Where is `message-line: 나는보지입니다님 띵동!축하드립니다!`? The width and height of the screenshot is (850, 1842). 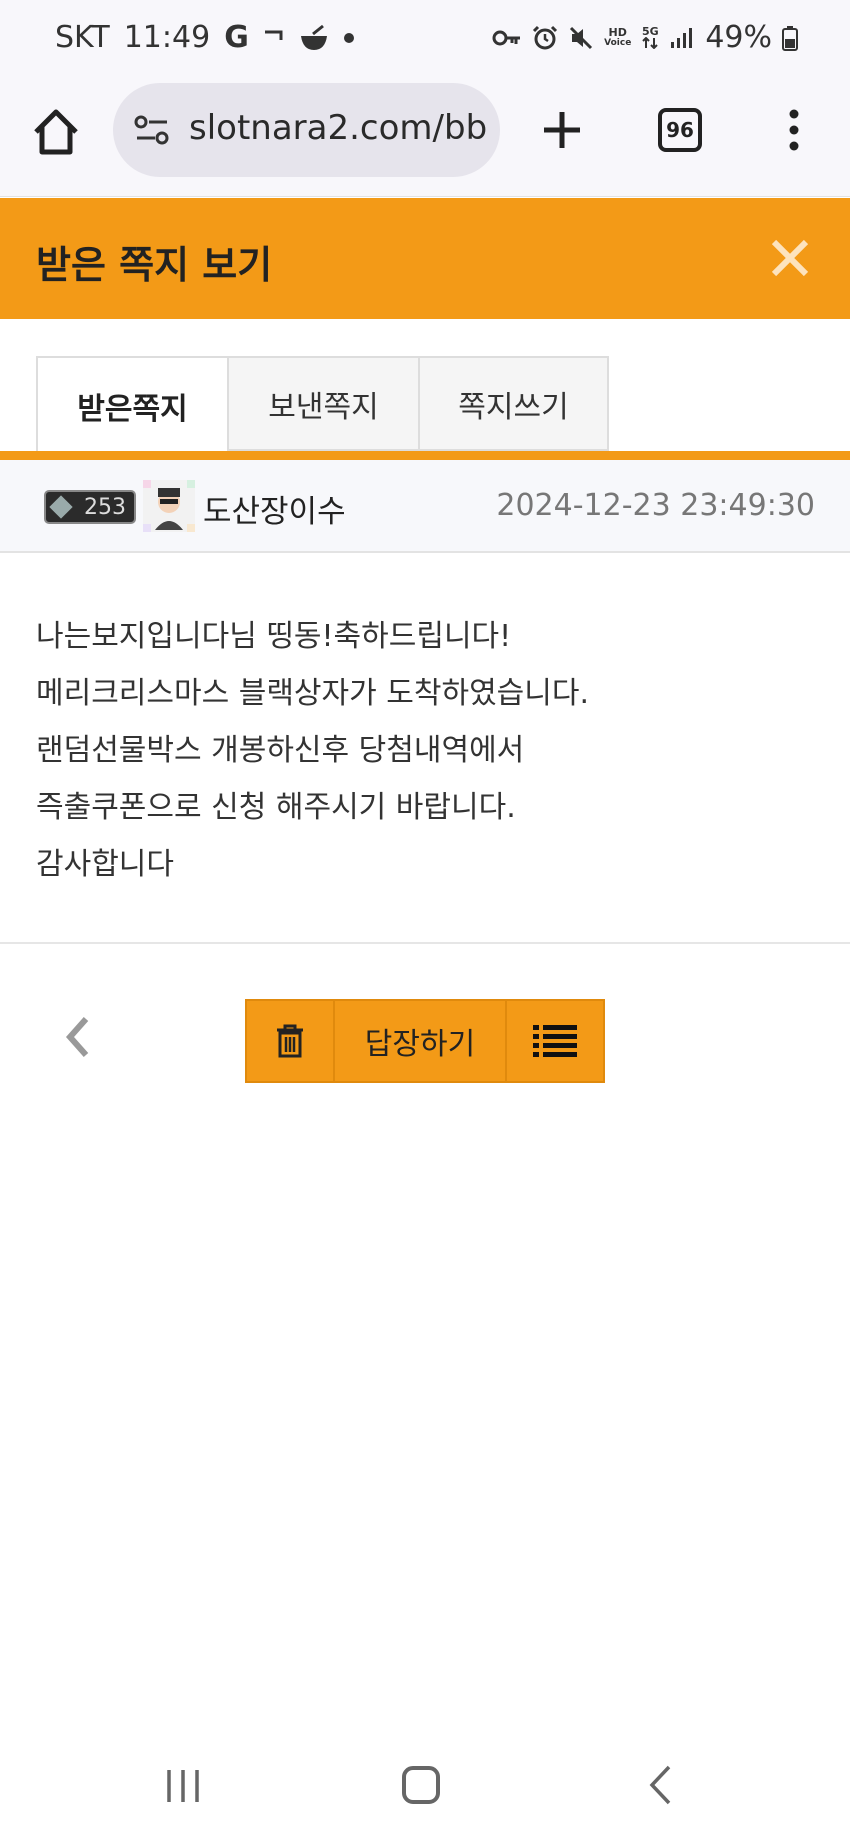 message-line: 나는보지입니다님 띵동!축하드립니다! is located at coordinates (274, 636).